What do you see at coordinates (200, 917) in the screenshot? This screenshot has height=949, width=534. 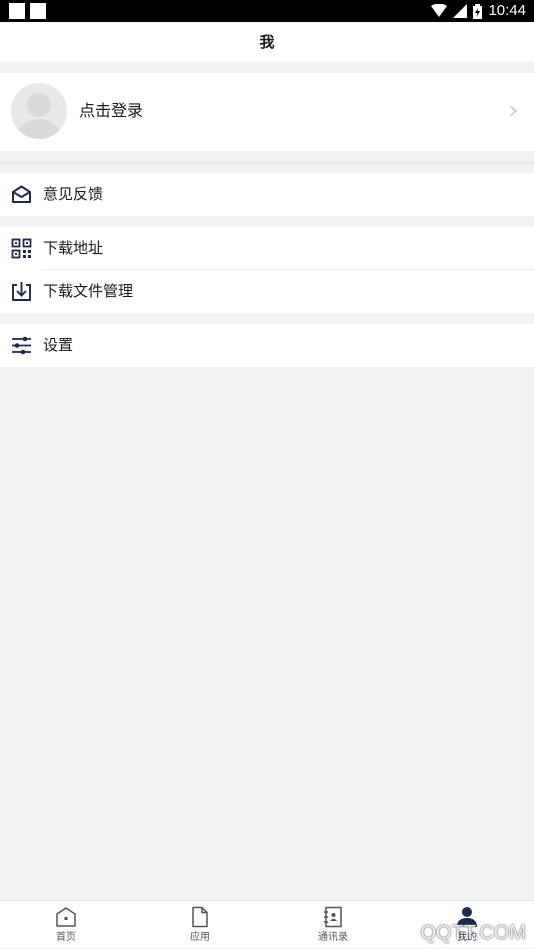 I see `file-icon` at bounding box center [200, 917].